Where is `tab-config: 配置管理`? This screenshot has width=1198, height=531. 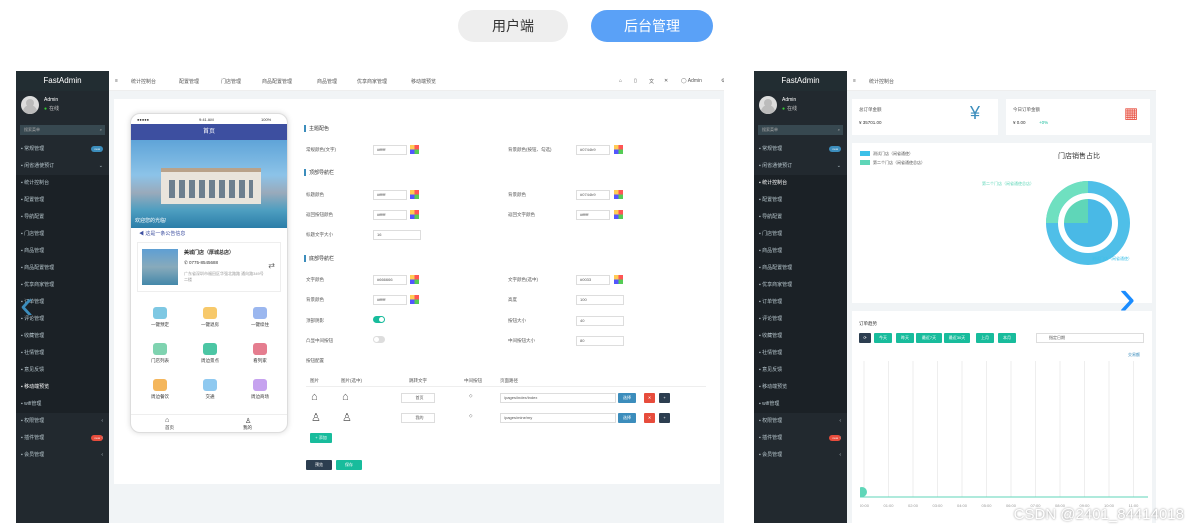 tab-config: 配置管理 is located at coordinates (189, 81).